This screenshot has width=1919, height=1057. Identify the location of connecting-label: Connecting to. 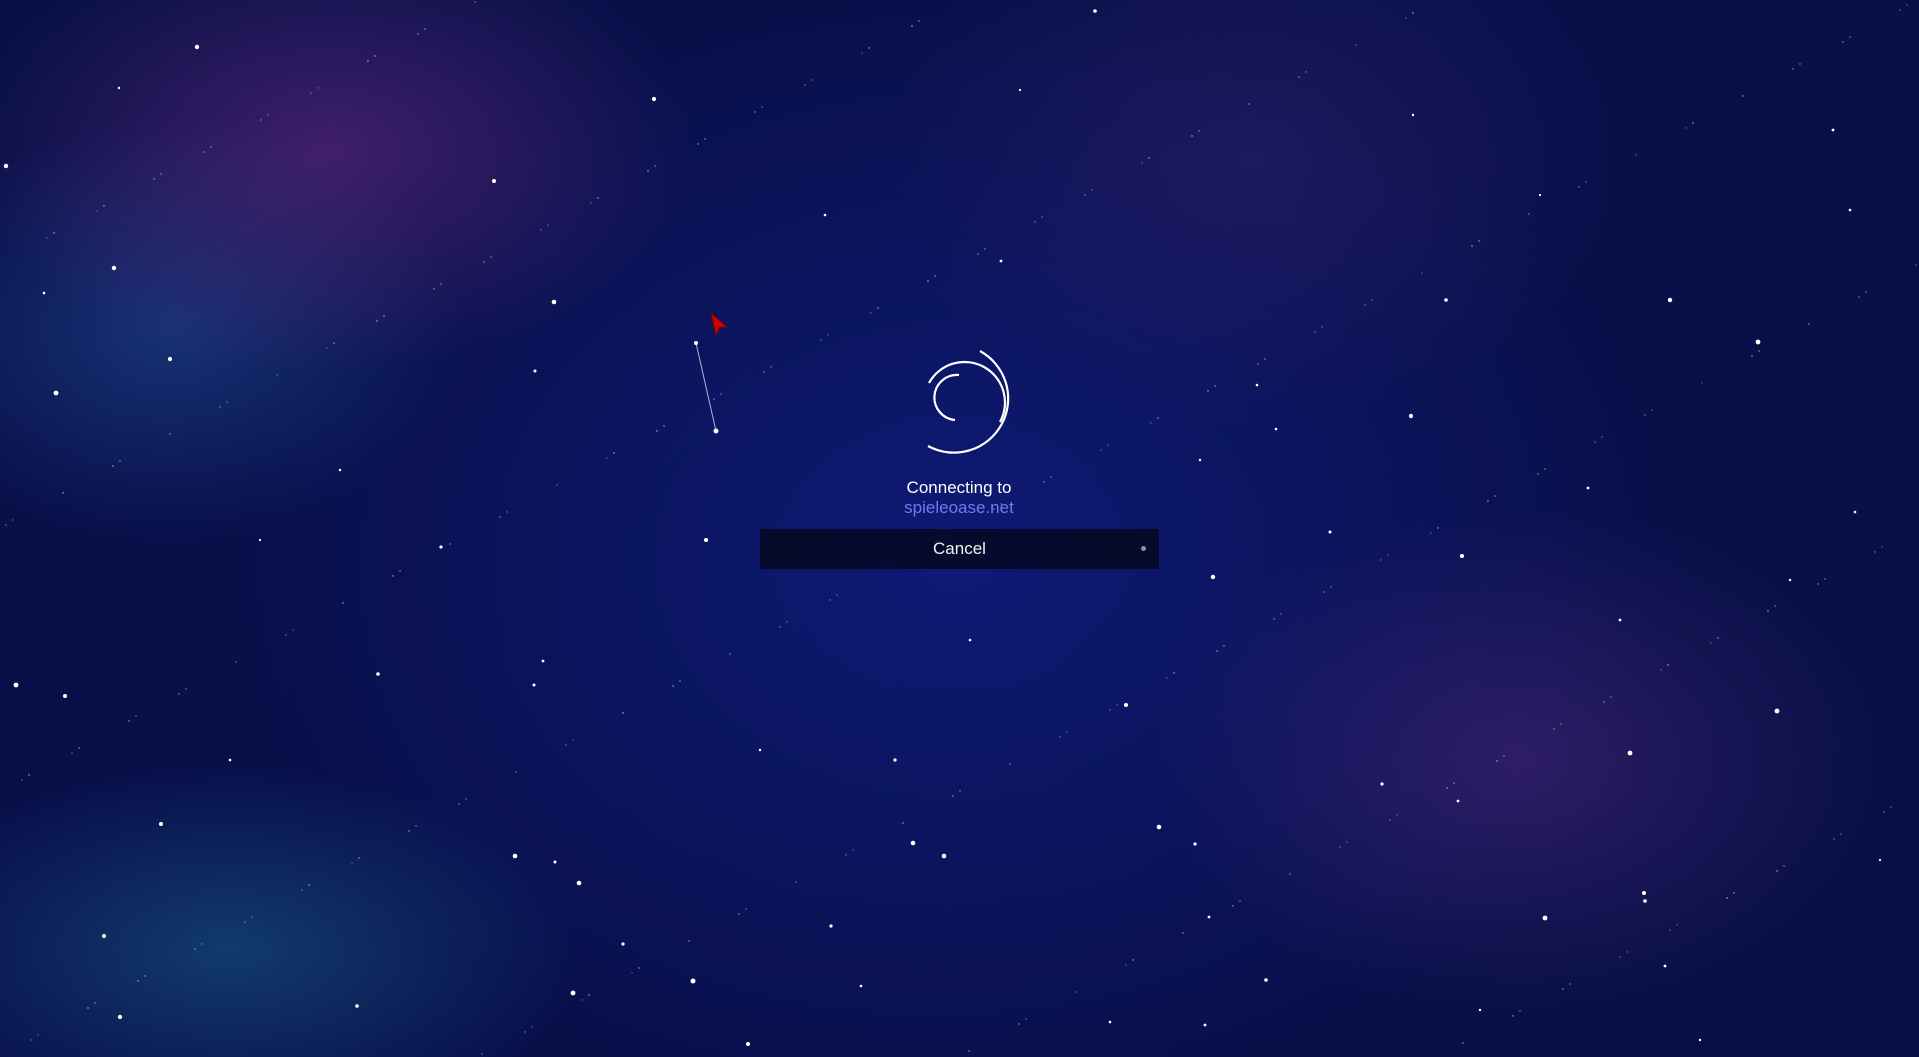
(959, 487).